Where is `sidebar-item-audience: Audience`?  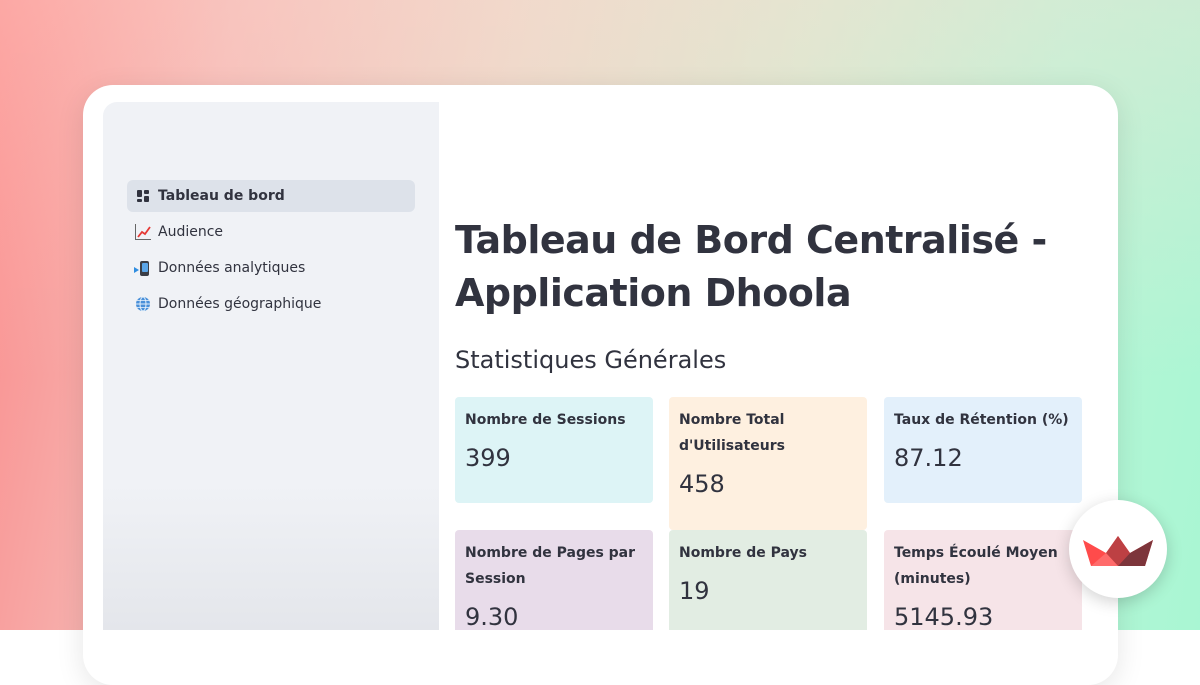 sidebar-item-audience: Audience is located at coordinates (271, 232).